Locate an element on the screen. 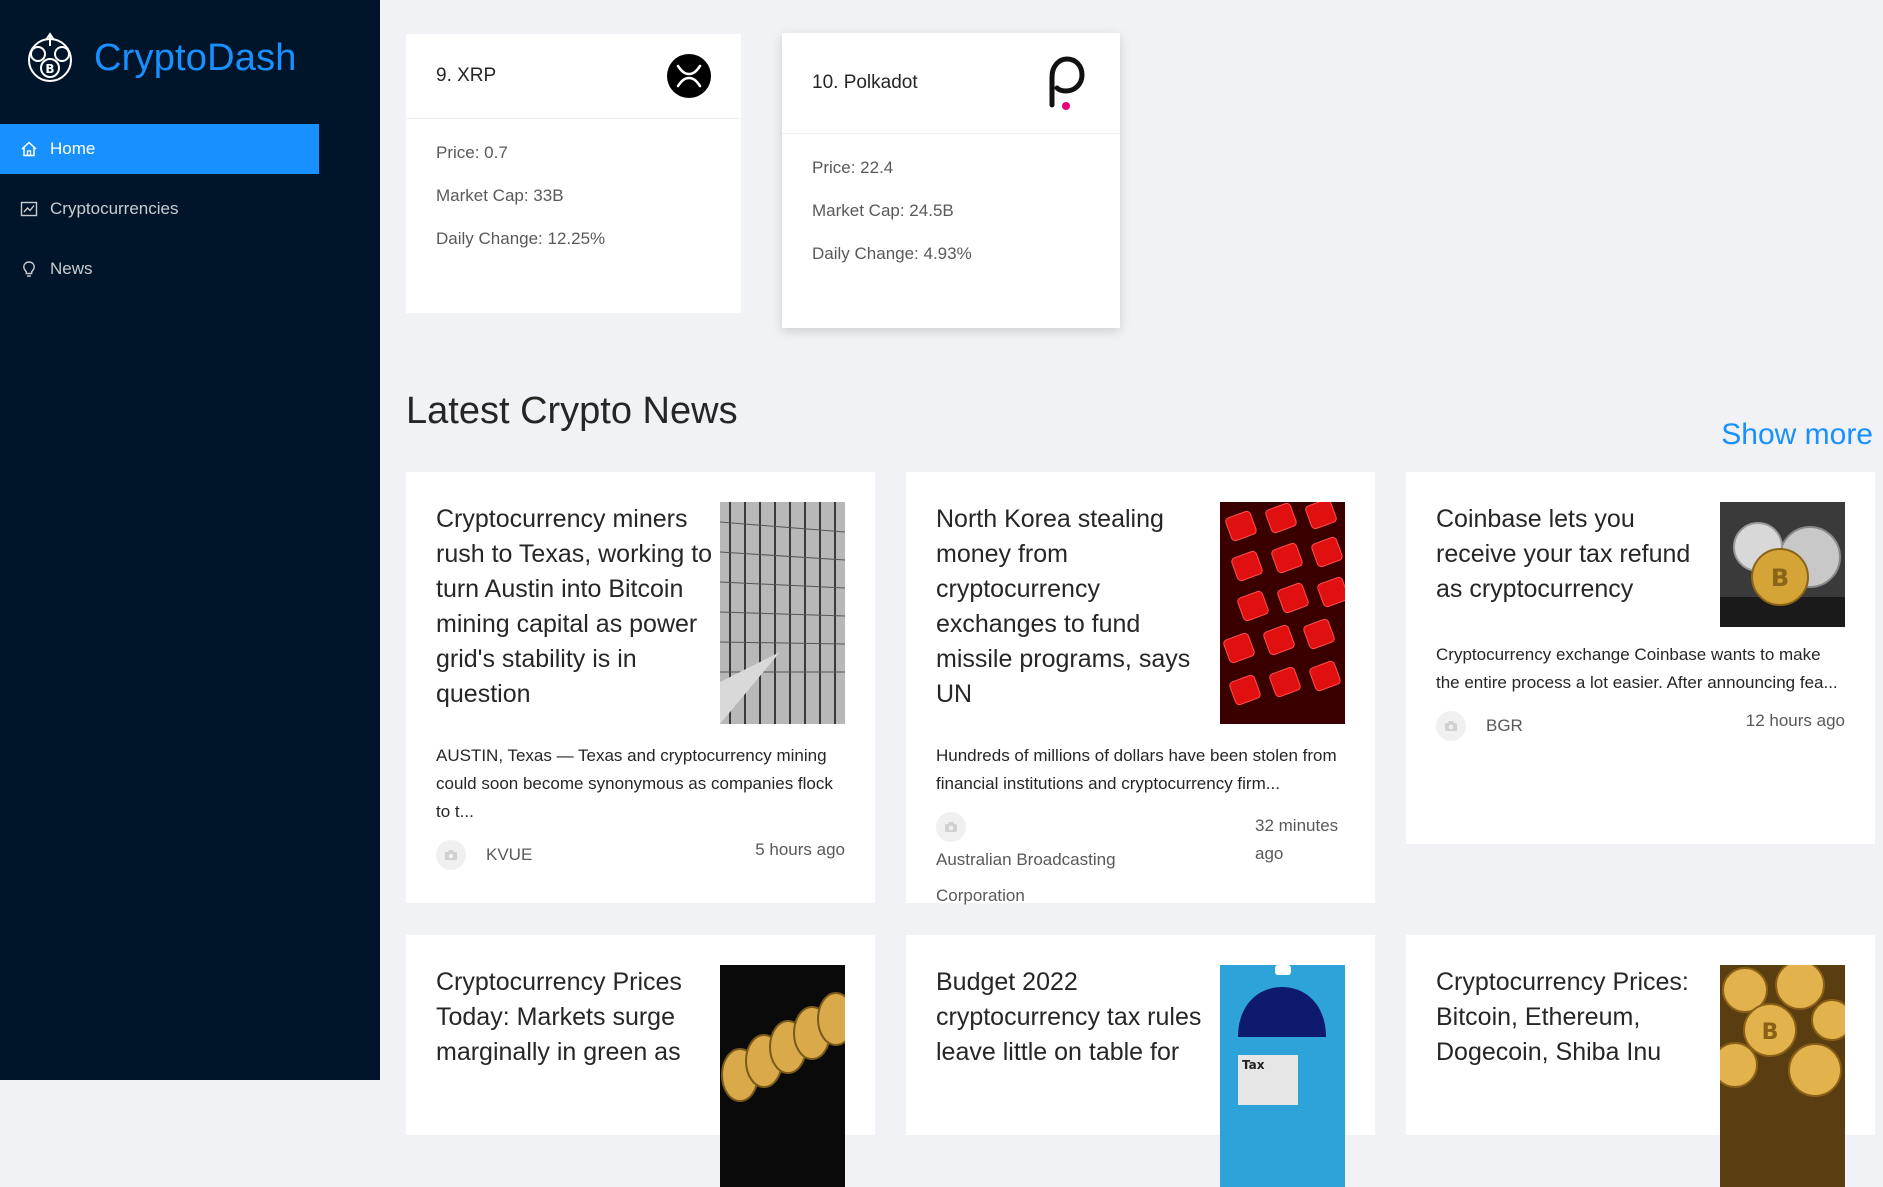 The image size is (1883, 1187). coins-photo: B is located at coordinates (1782, 564).